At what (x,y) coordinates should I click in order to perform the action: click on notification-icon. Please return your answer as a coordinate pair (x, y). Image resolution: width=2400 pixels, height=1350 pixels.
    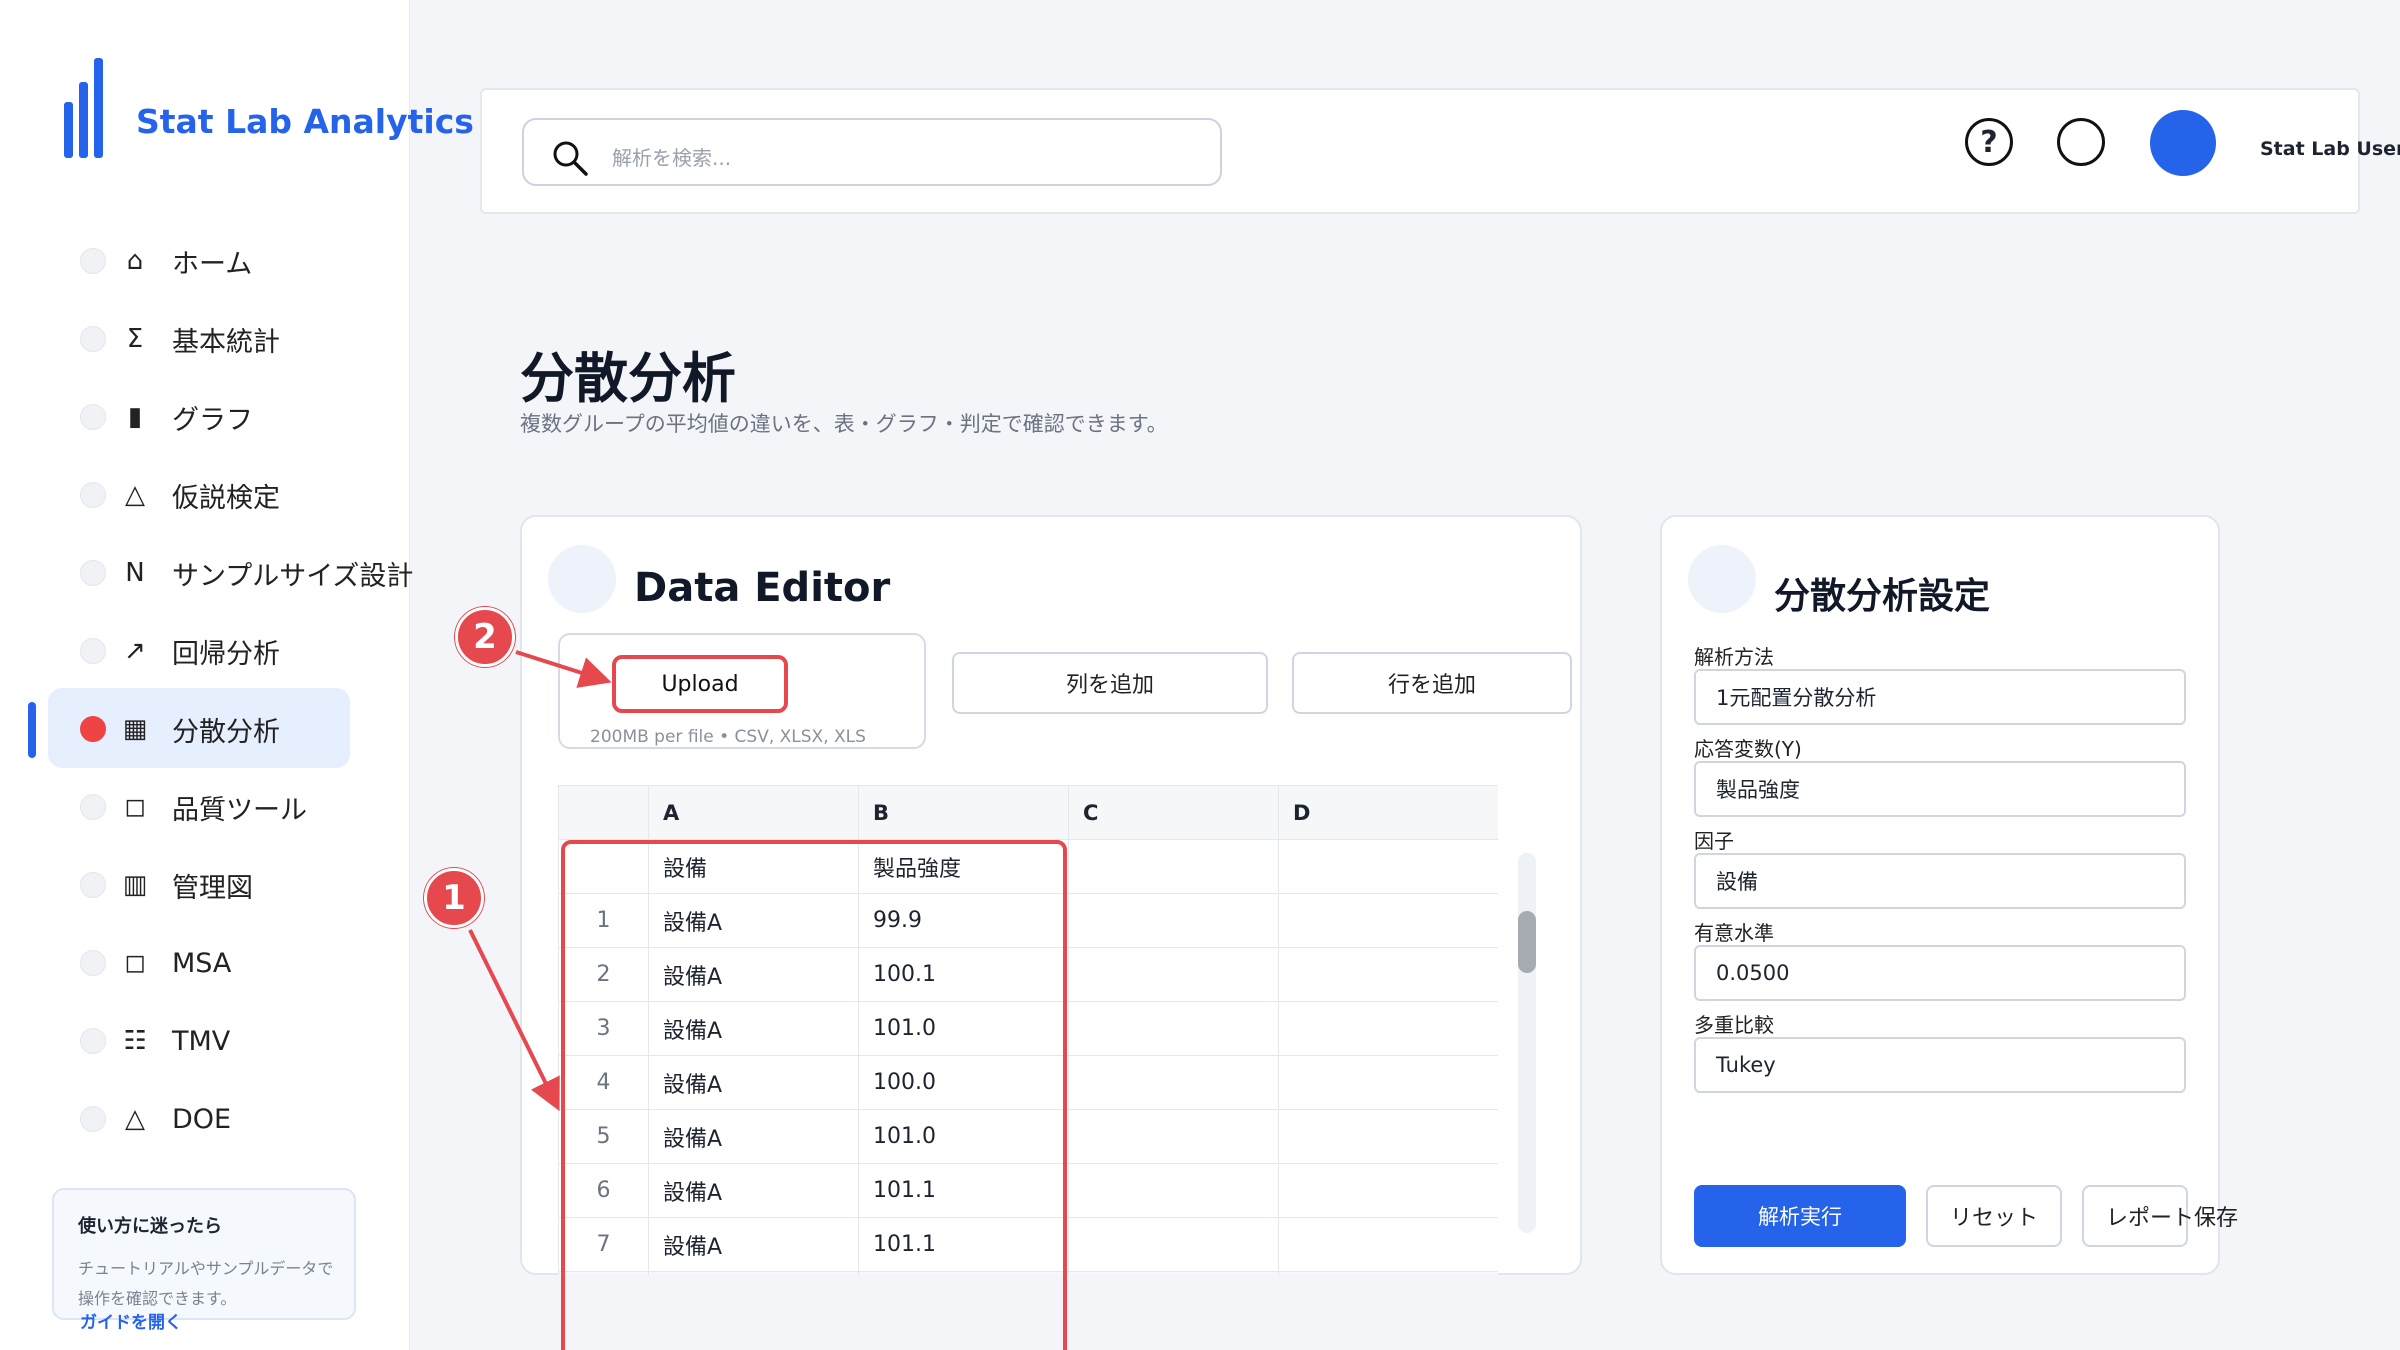
    Looking at the image, I should click on (2081, 142).